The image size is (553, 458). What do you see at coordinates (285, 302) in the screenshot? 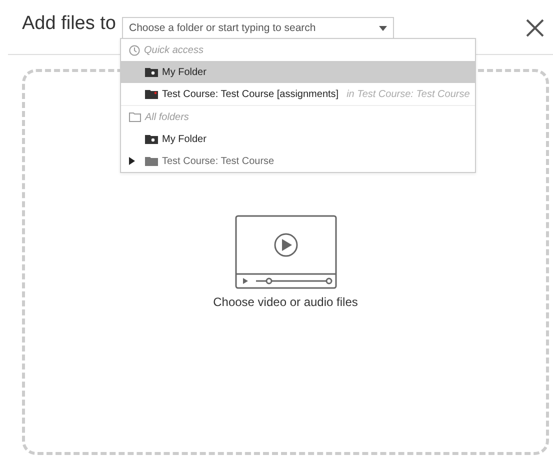
I see `dropzone-label: Choose video or audio files` at bounding box center [285, 302].